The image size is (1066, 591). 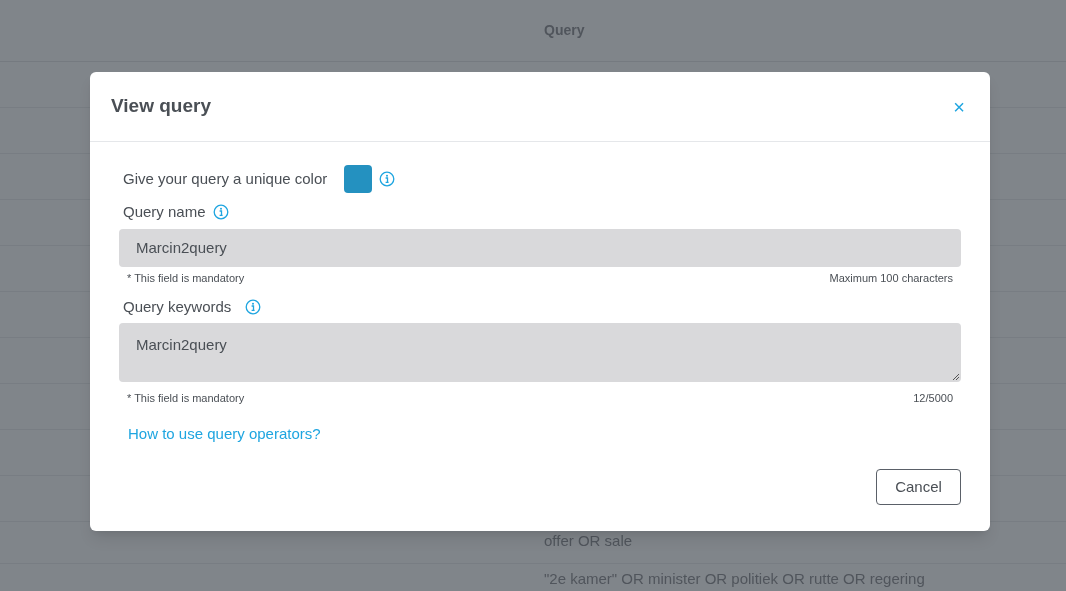 I want to click on field-label: Query name, so click(x=164, y=211).